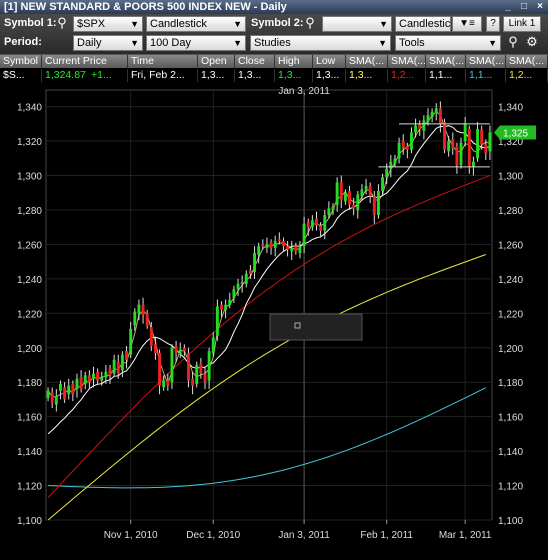  What do you see at coordinates (29, 142) in the screenshot?
I see `y-tick-label-left: 1,320` at bounding box center [29, 142].